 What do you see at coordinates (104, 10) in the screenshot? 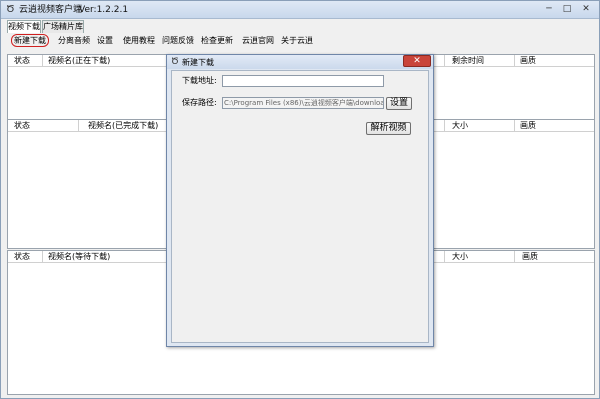
I see `version-label: Ver:1.2.2.1` at bounding box center [104, 10].